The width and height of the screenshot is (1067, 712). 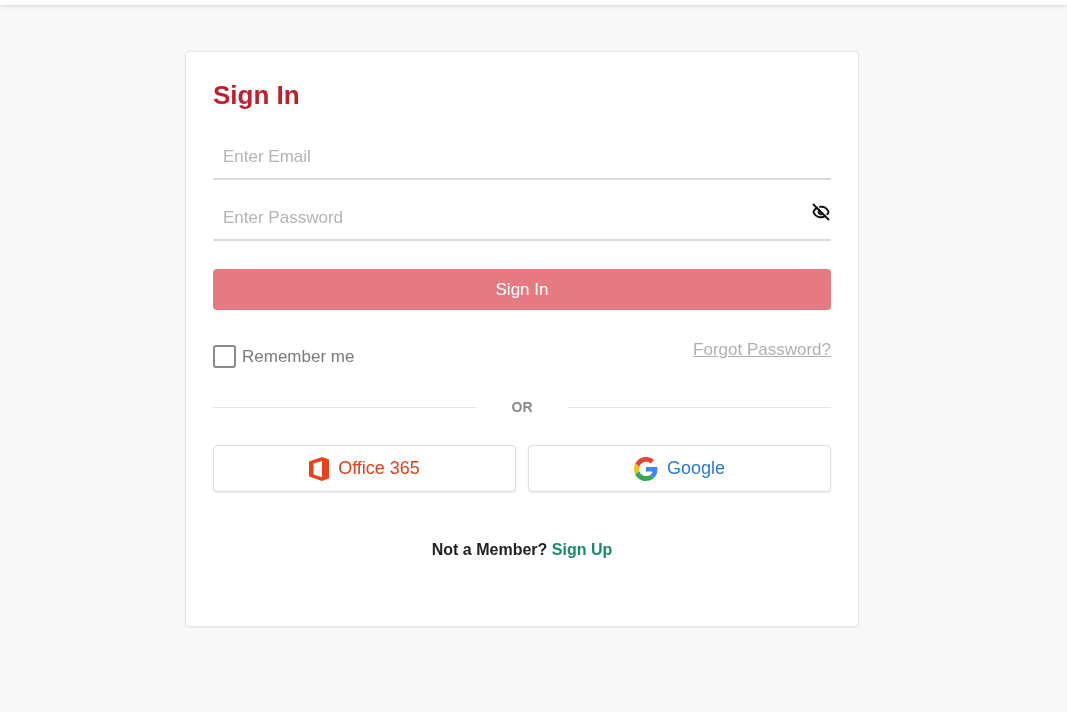 I want to click on or-divider-label: OR, so click(x=522, y=407).